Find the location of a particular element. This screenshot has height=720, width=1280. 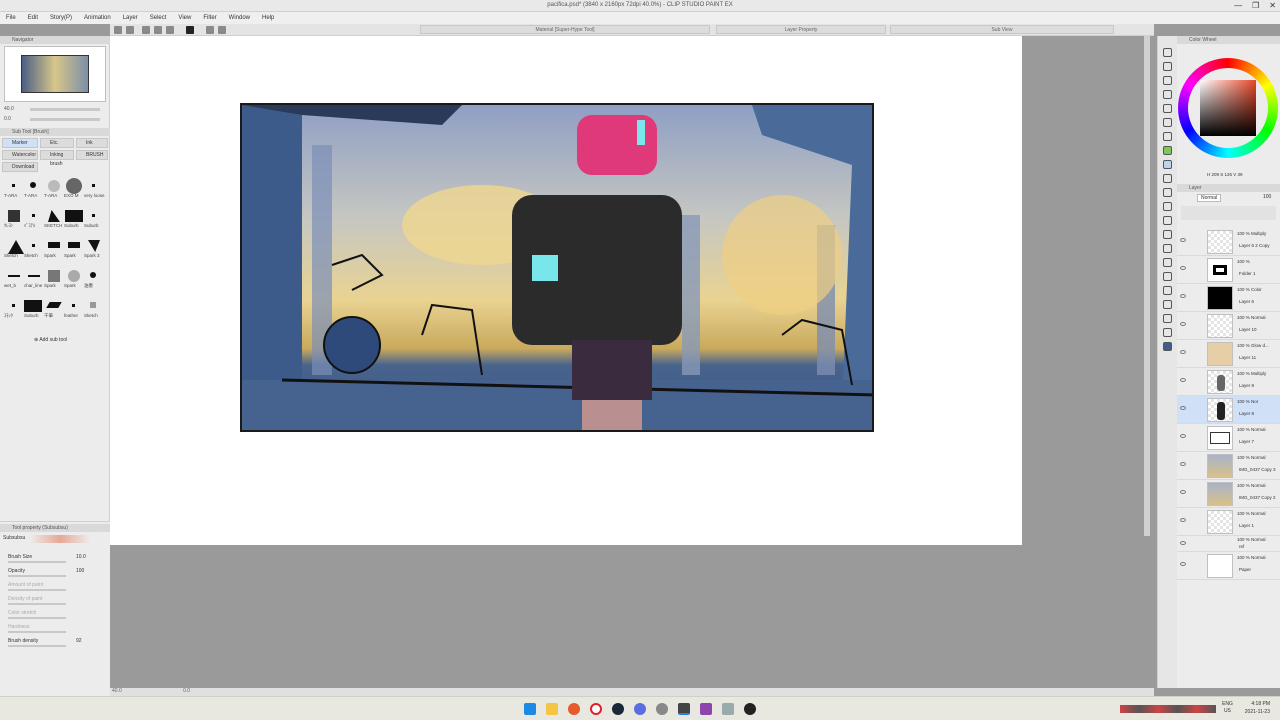

layer-opacity: 100 is located at coordinates (1267, 197).